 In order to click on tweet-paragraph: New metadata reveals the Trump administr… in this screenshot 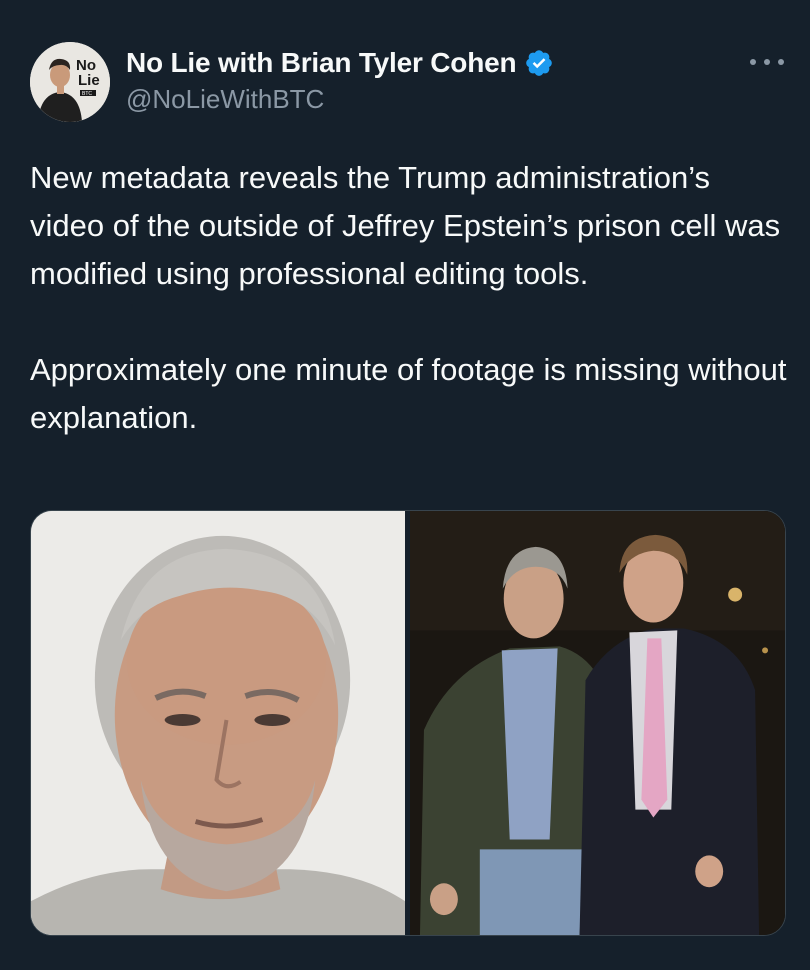, I will do `click(405, 225)`.